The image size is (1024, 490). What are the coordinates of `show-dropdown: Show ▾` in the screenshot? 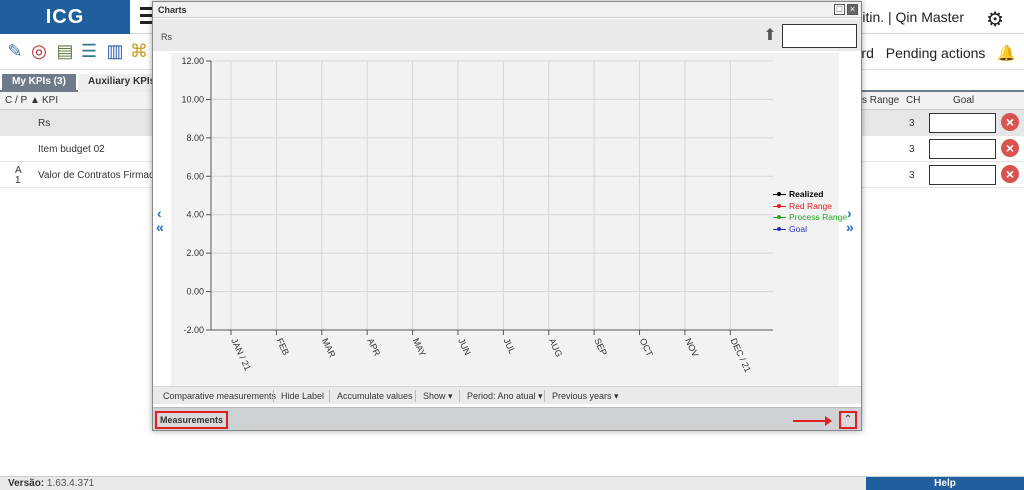 It's located at (438, 396).